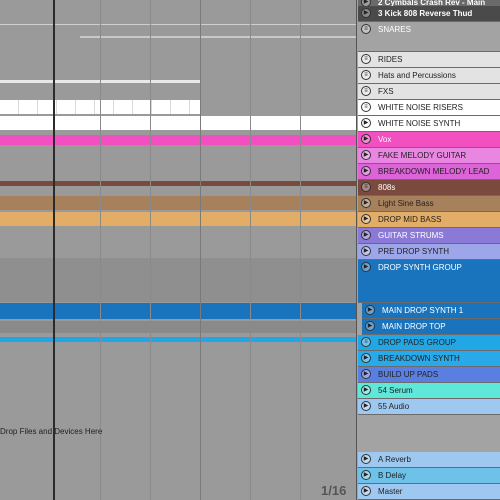  Describe the element at coordinates (429, 37) in the screenshot. I see `track-header: ≡ SNARES` at that location.